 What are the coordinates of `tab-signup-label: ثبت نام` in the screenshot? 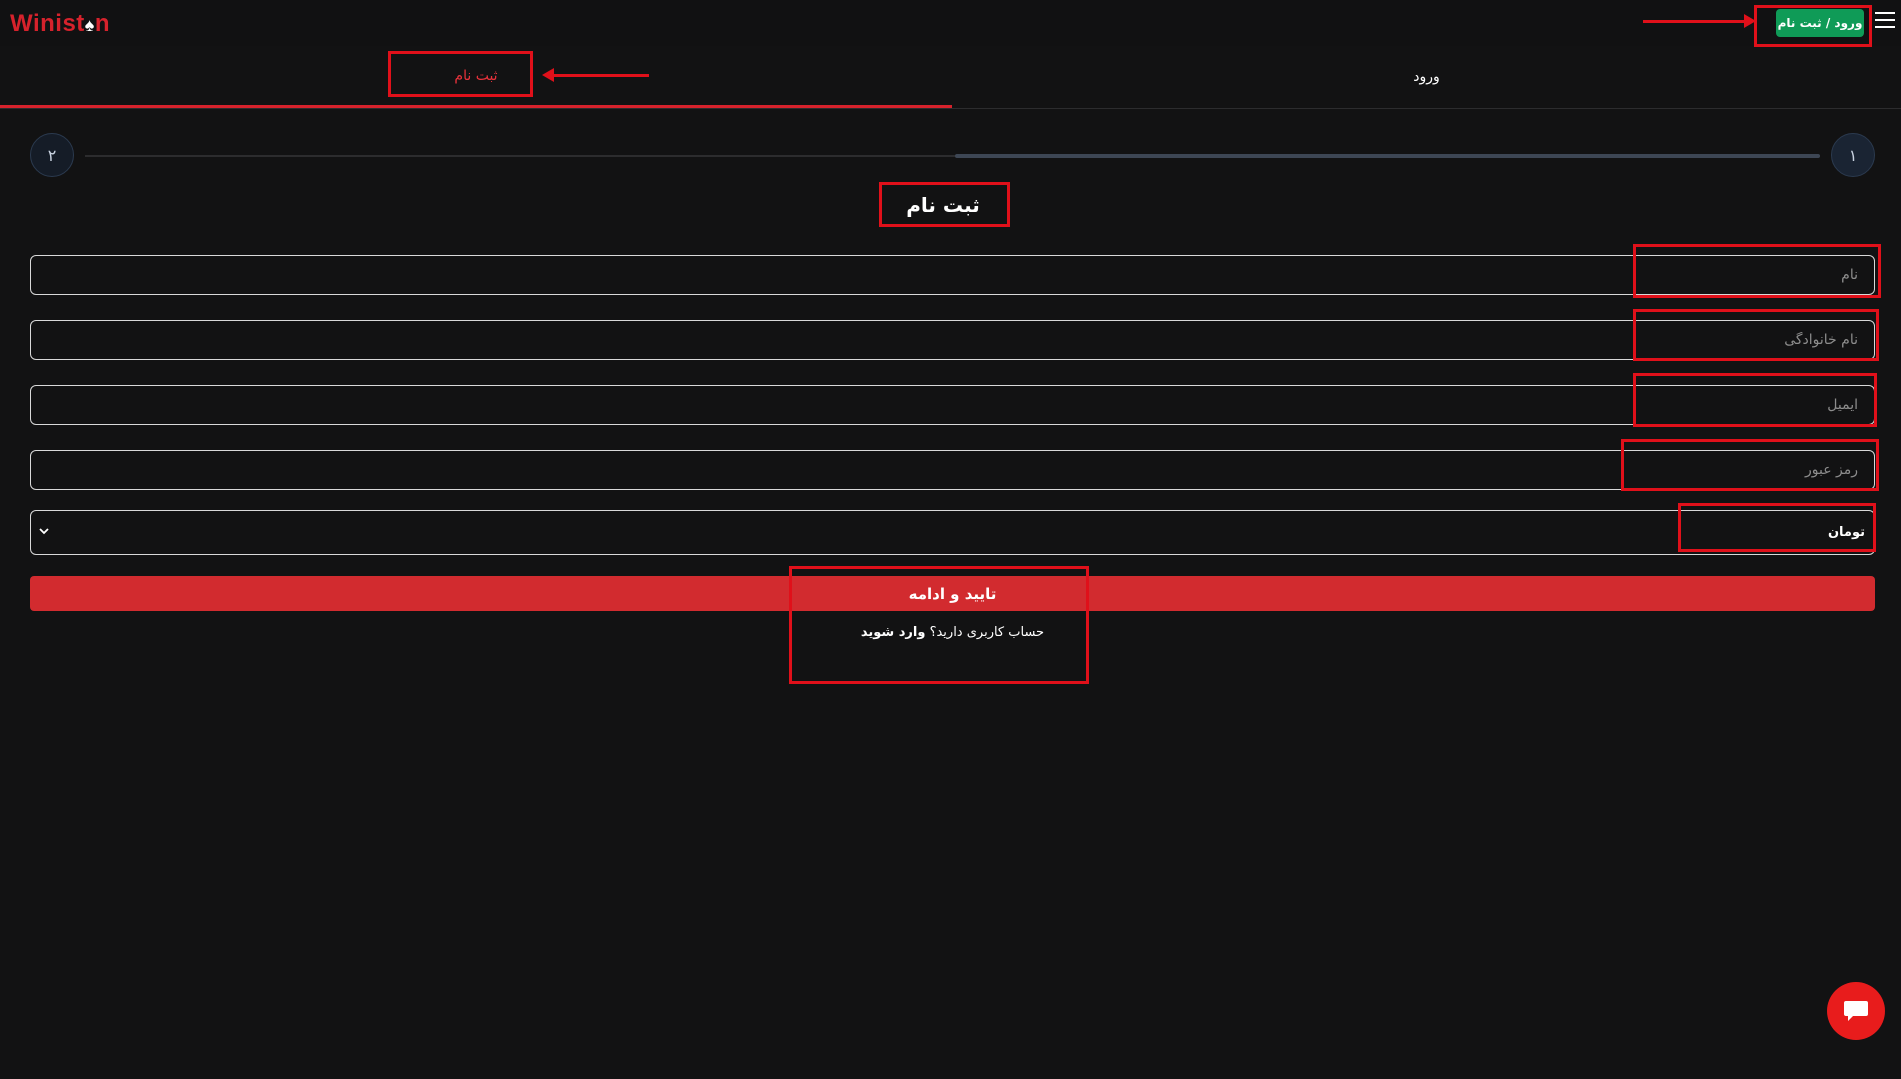 It's located at (476, 75).